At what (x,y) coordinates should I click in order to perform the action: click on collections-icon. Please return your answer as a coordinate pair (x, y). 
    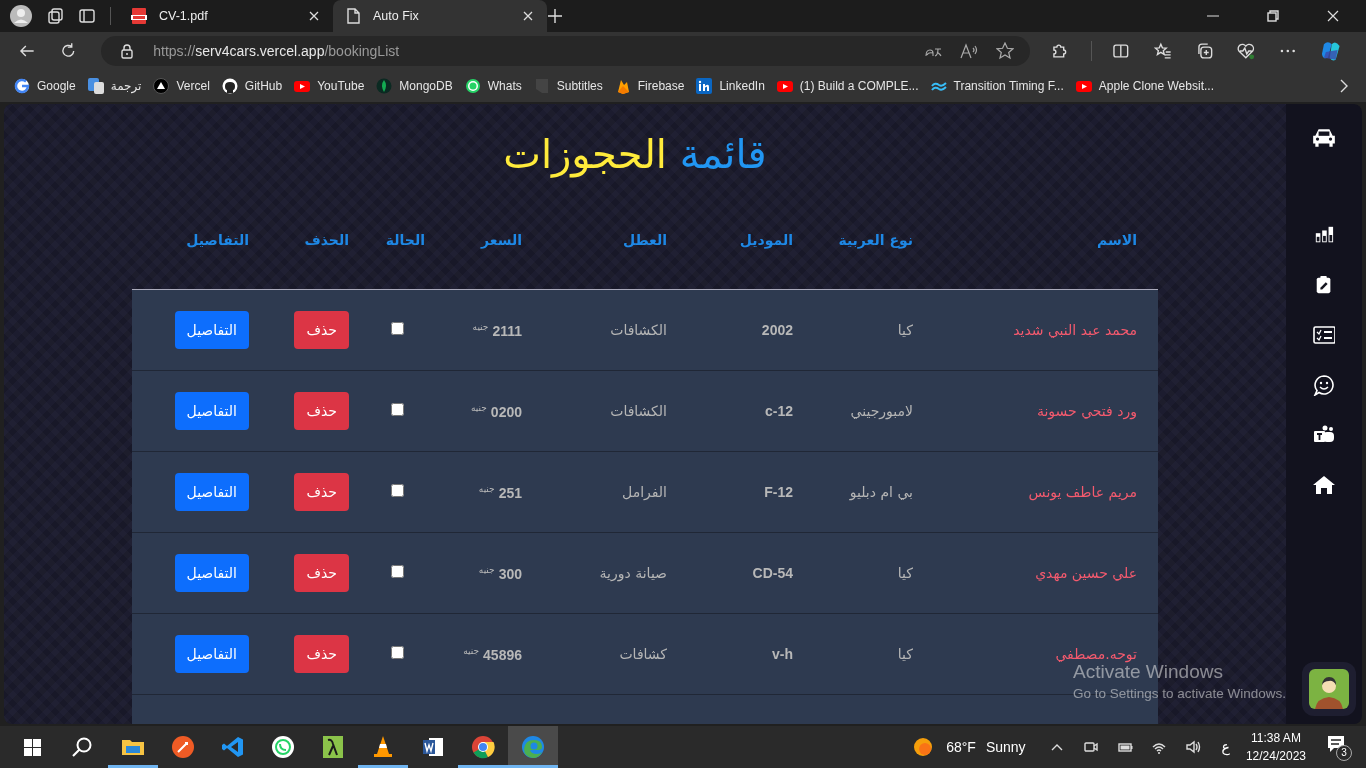
    Looking at the image, I should click on (1204, 50).